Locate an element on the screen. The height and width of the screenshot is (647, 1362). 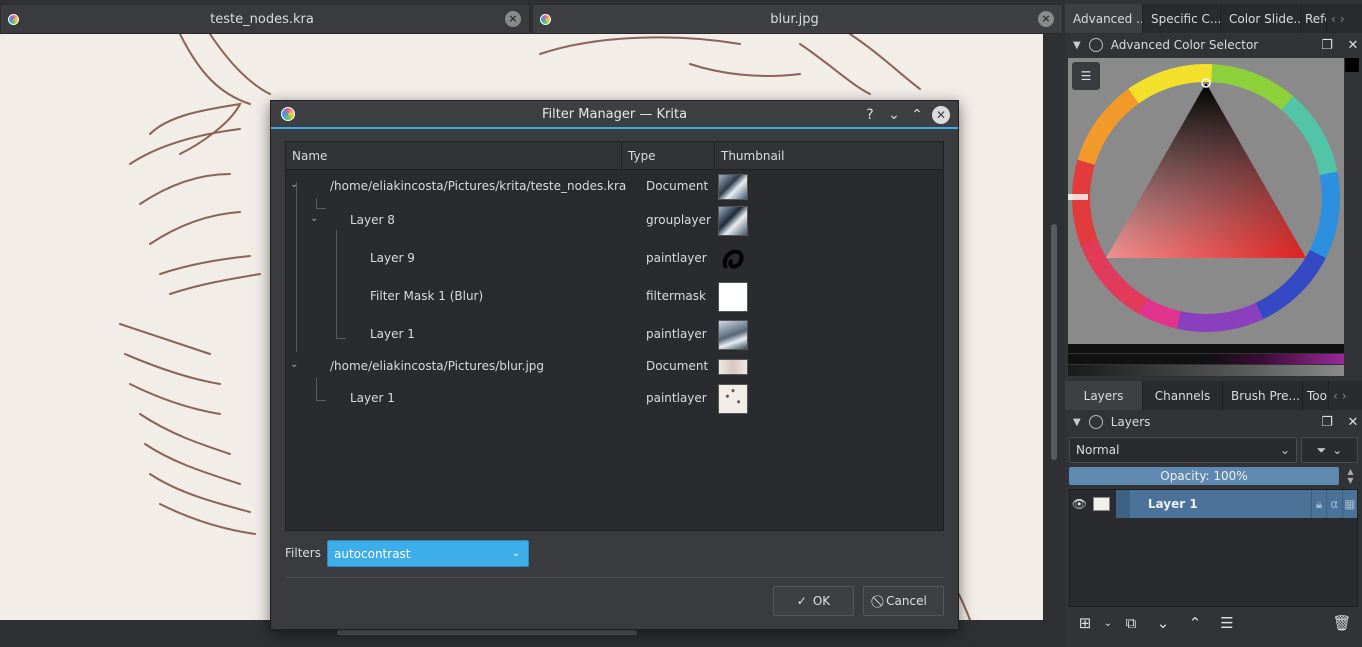
column-name: Name is located at coordinates (454, 156).